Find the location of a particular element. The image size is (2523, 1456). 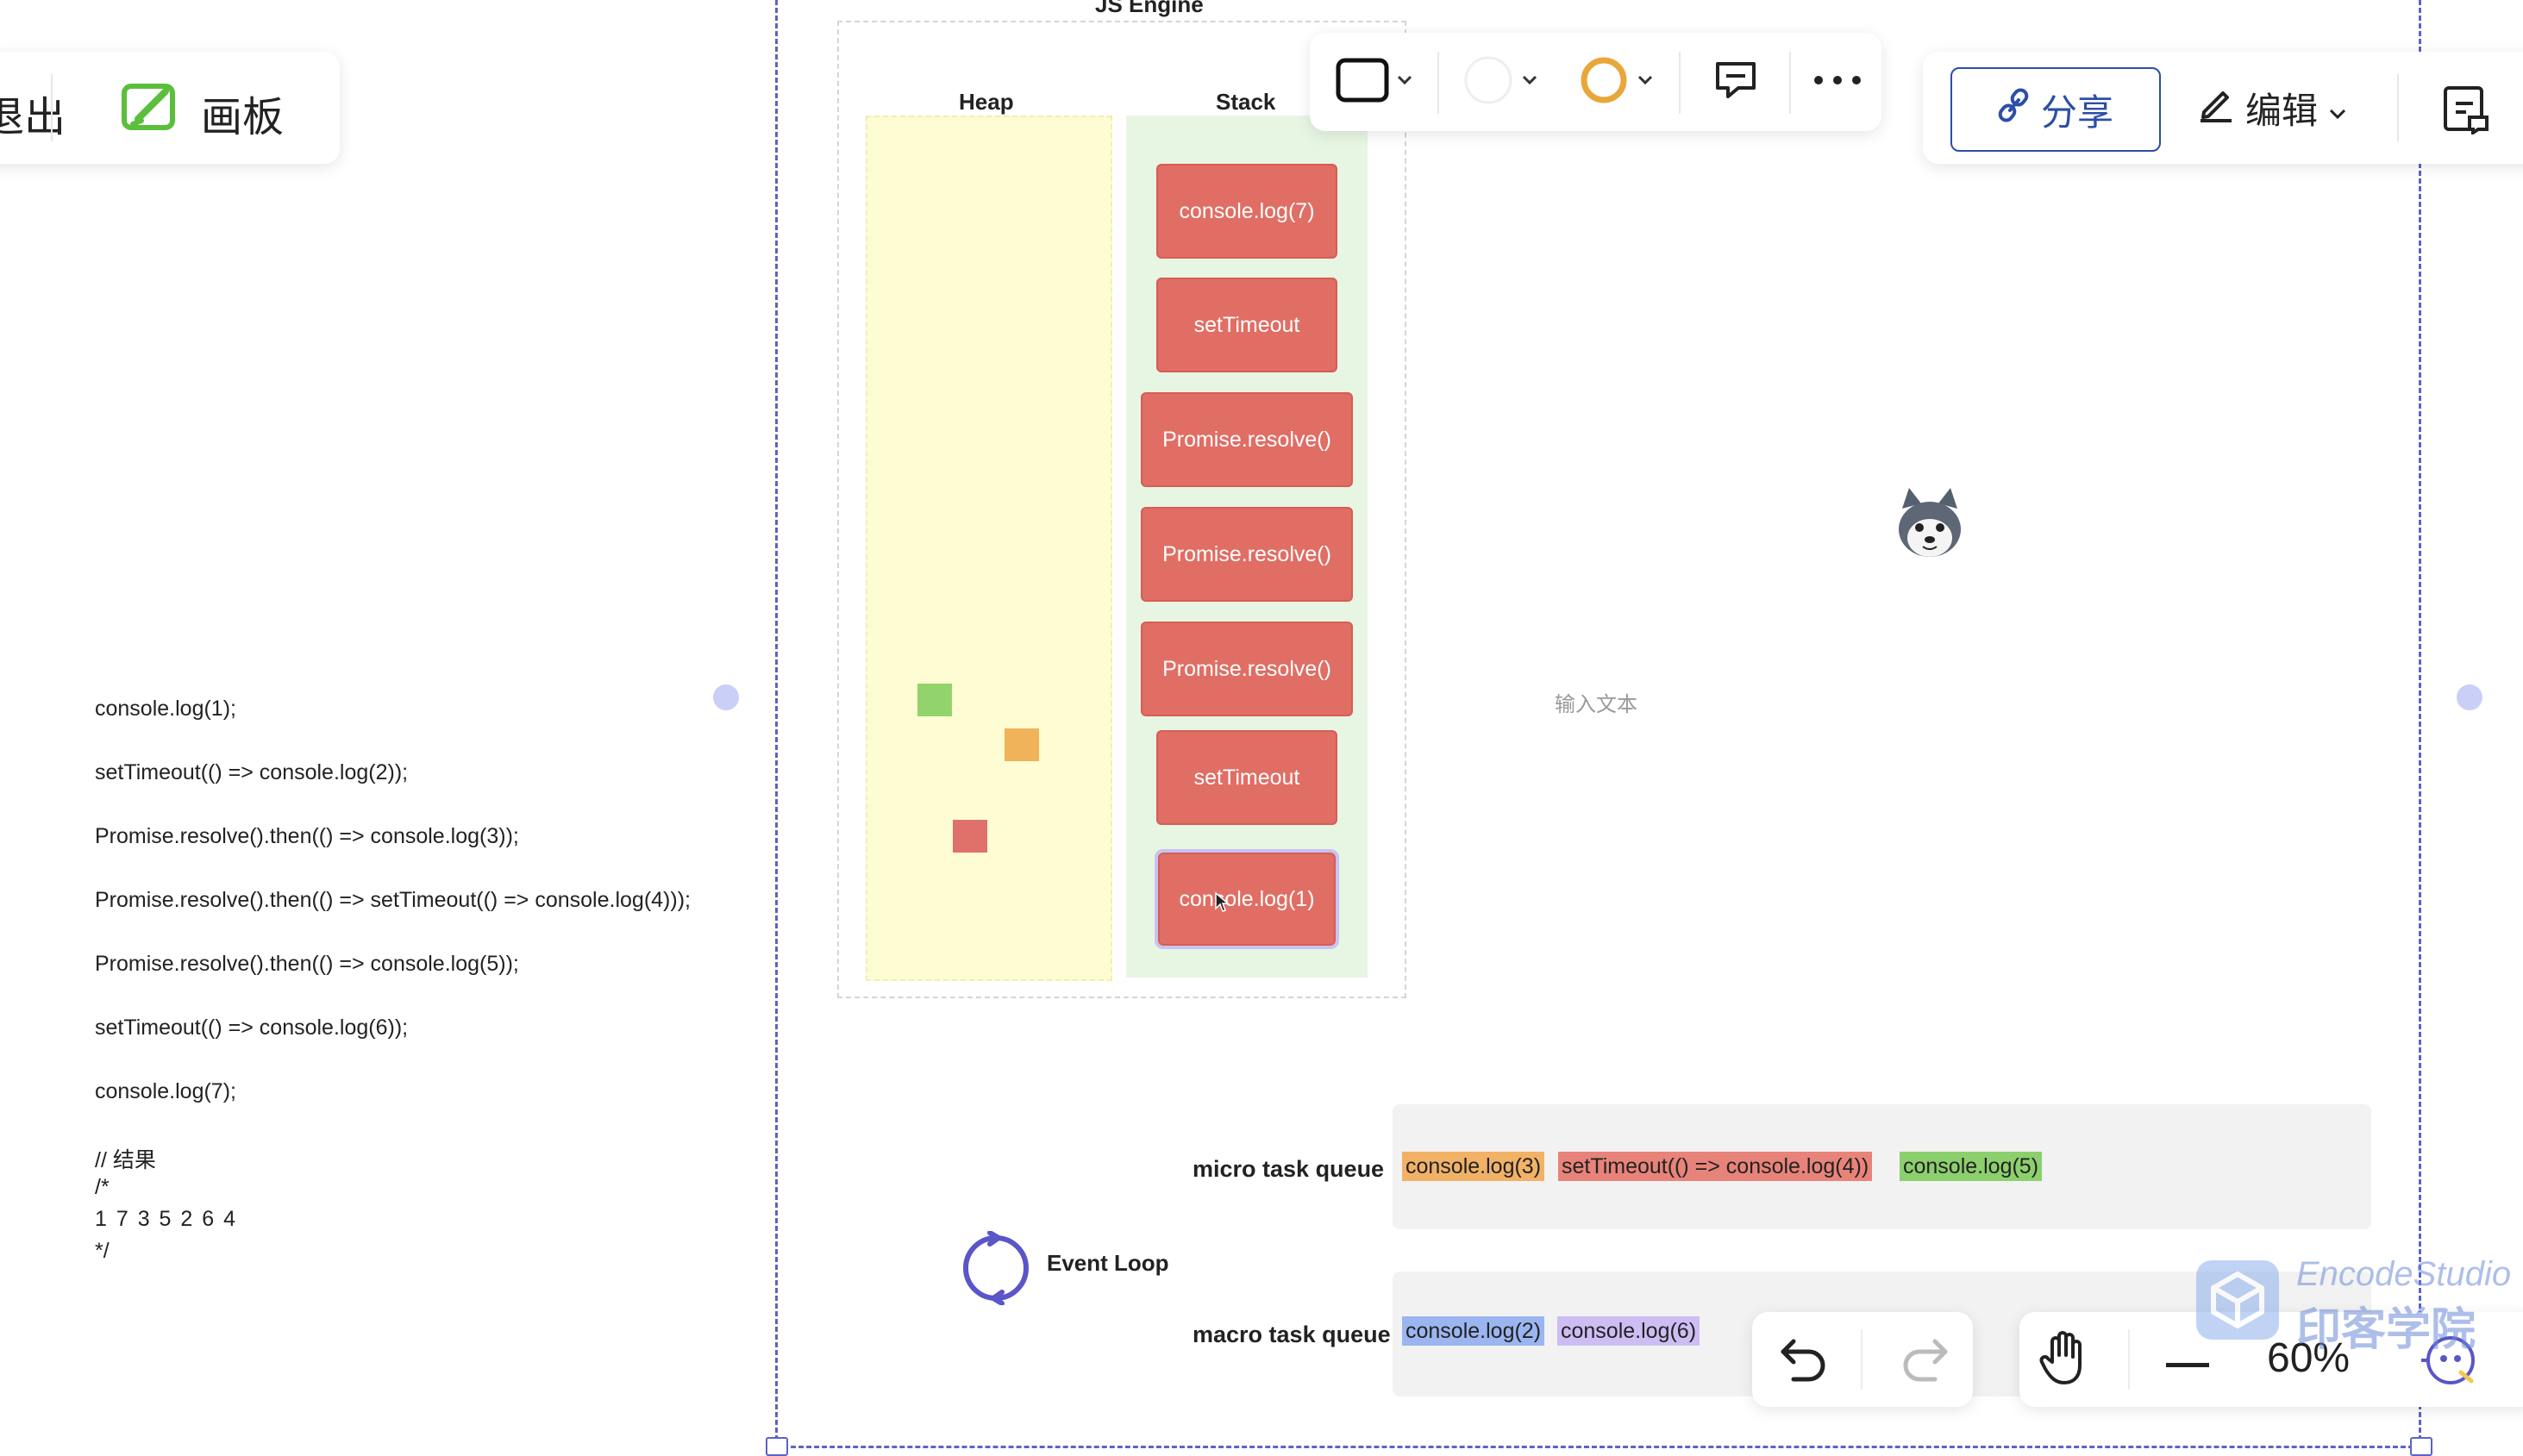

heap-object-red is located at coordinates (970, 837).